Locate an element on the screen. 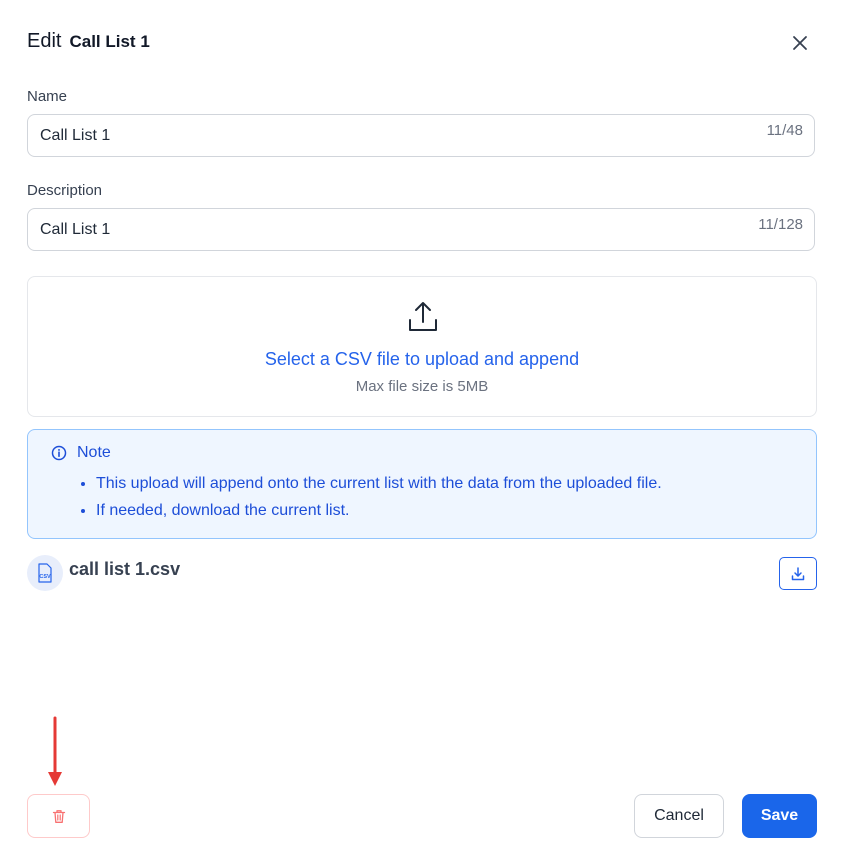  description-field-box: 11/128 is located at coordinates (421, 229).